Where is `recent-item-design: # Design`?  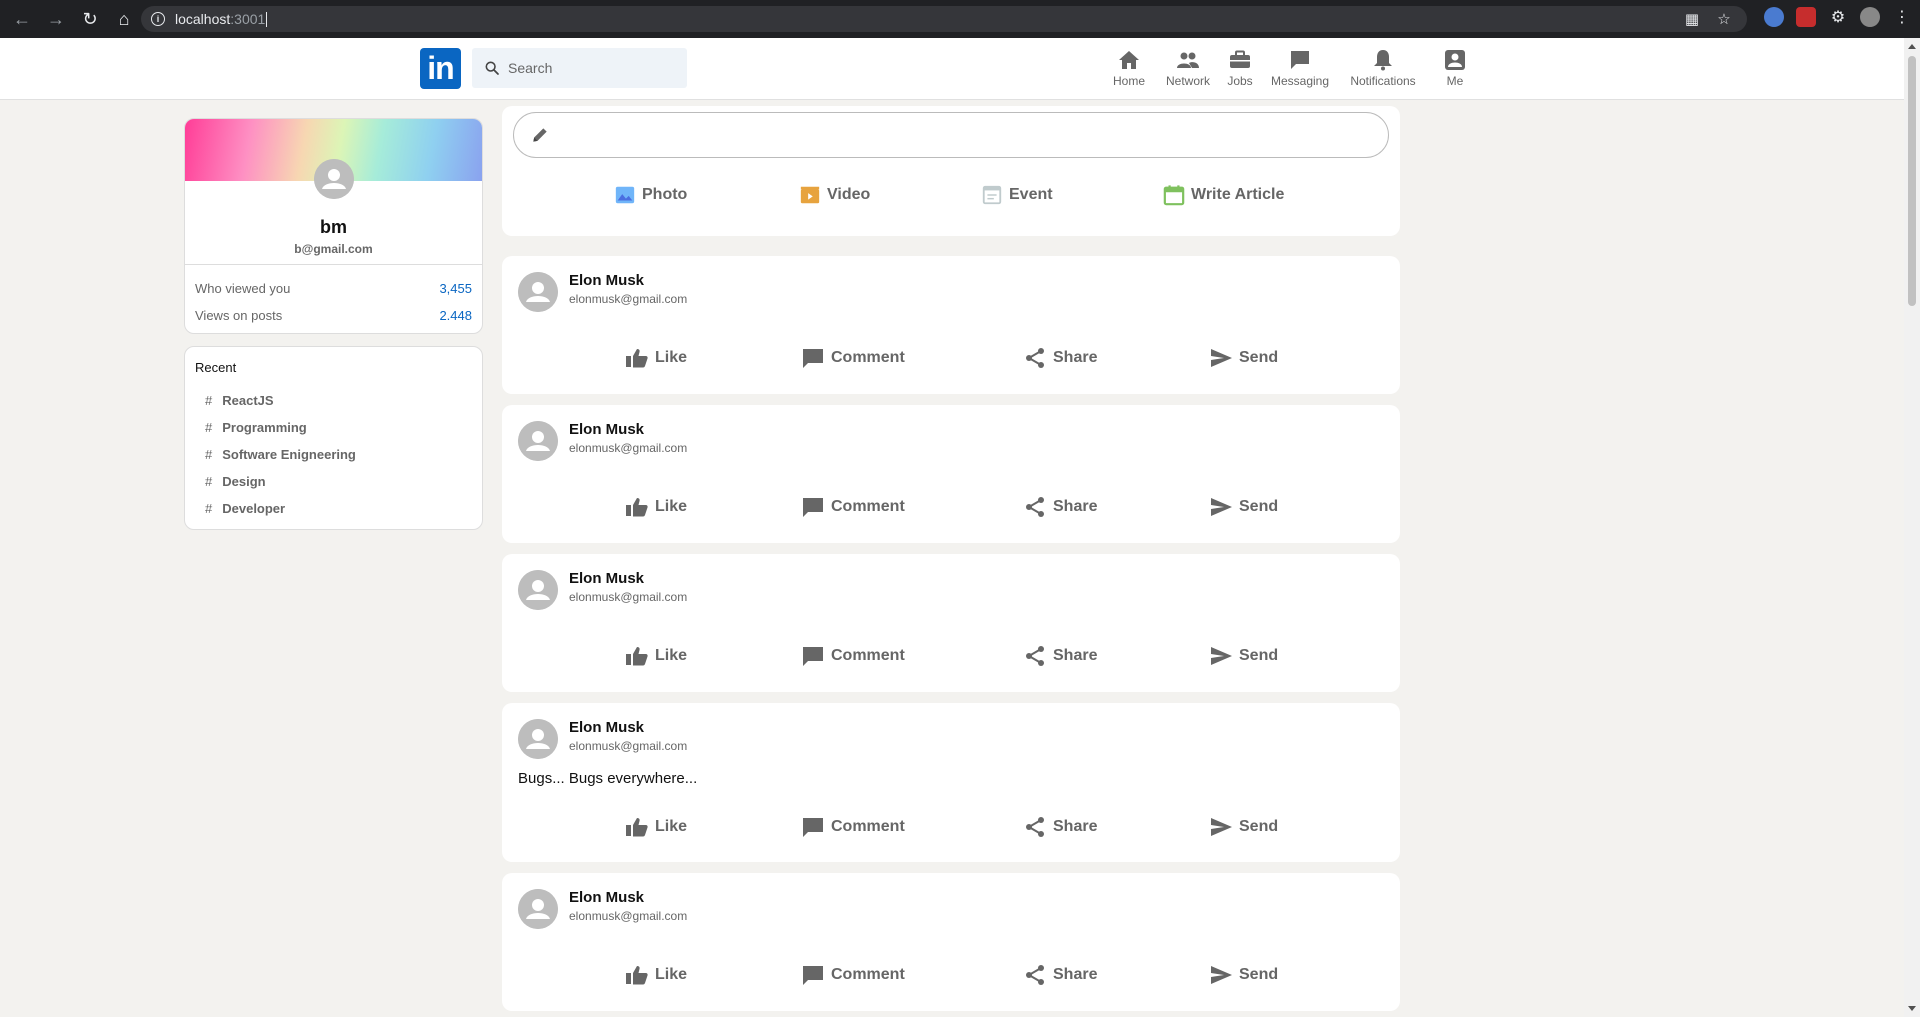 recent-item-design: # Design is located at coordinates (333, 481).